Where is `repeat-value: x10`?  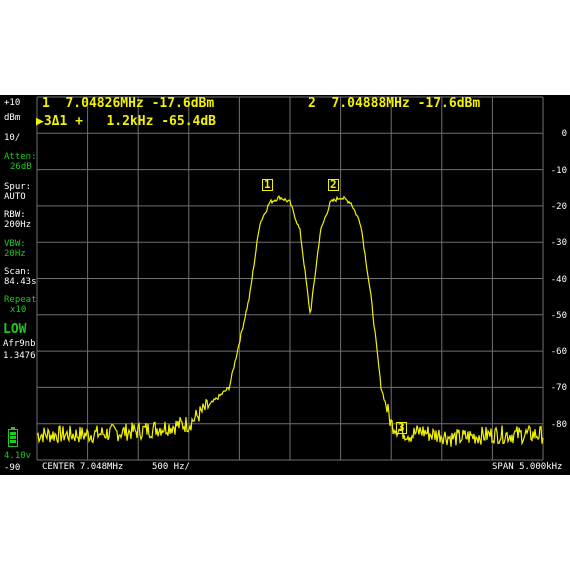 repeat-value: x10 is located at coordinates (18, 310).